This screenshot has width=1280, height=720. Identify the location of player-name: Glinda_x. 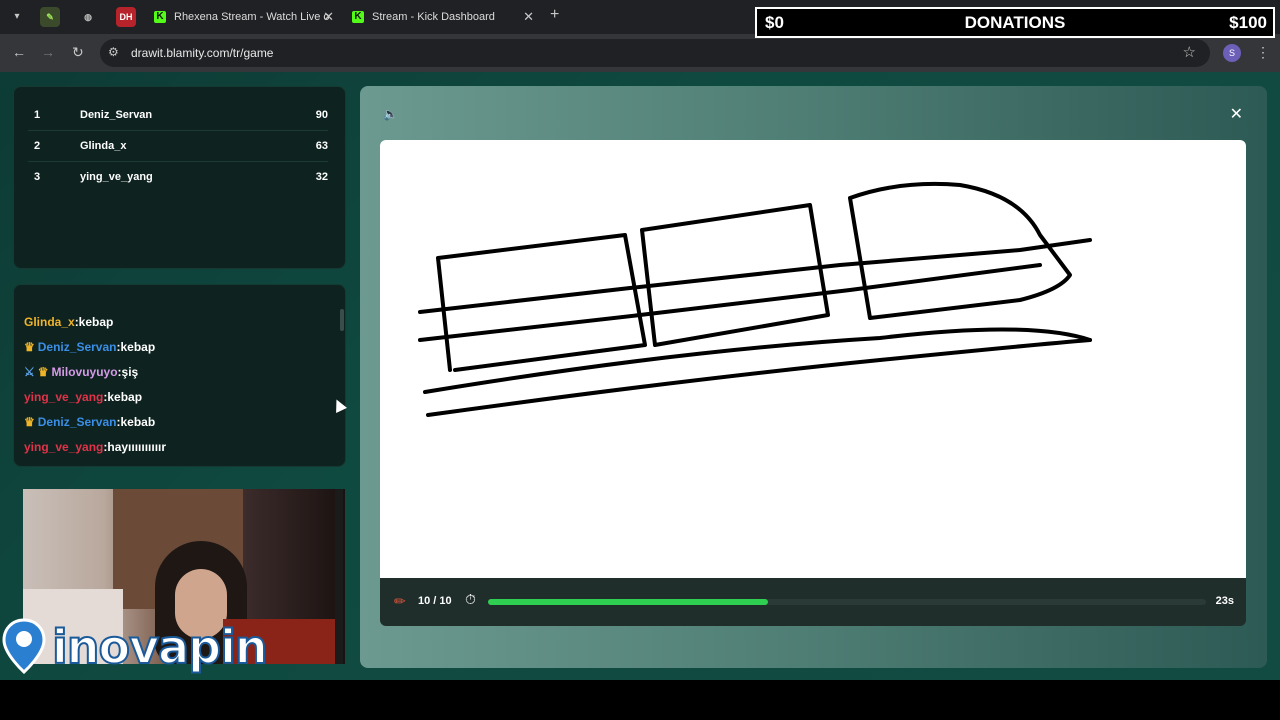
(103, 146).